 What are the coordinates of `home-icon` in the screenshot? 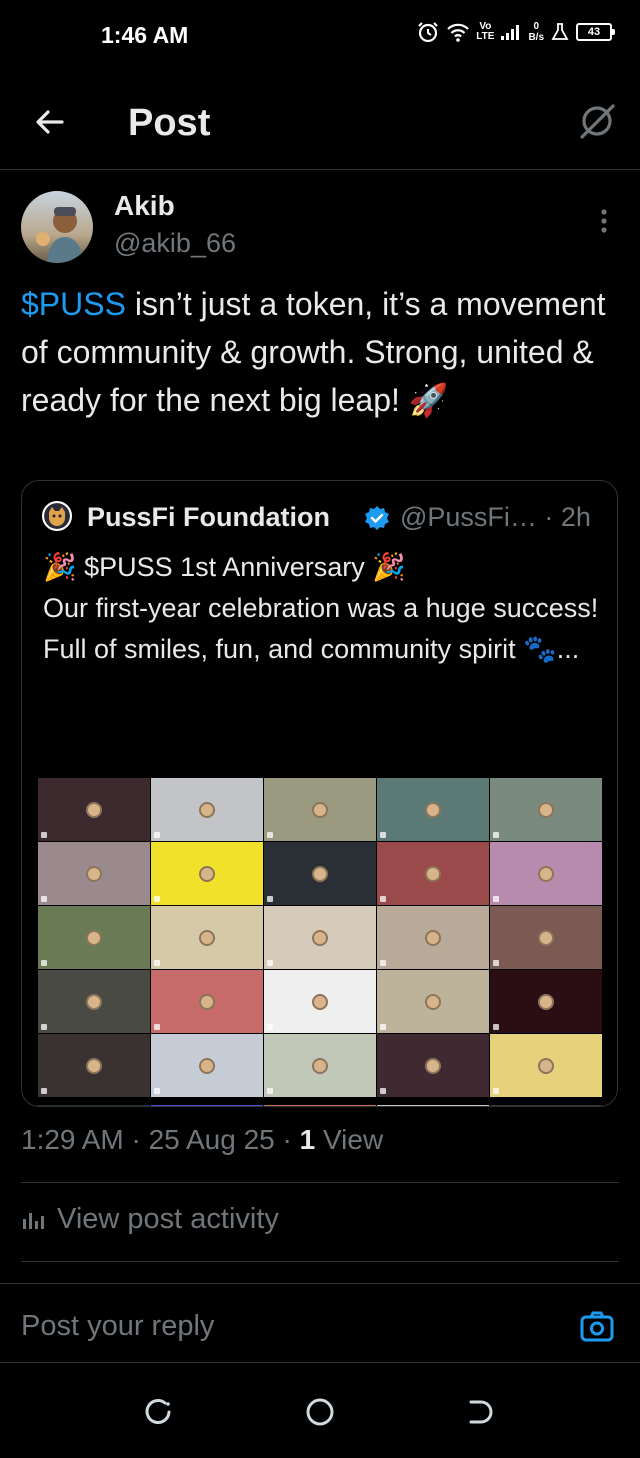 It's located at (320, 1412).